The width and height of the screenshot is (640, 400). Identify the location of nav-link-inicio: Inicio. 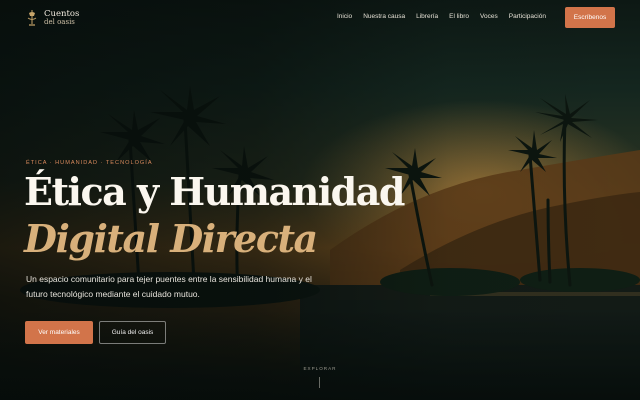
(344, 16).